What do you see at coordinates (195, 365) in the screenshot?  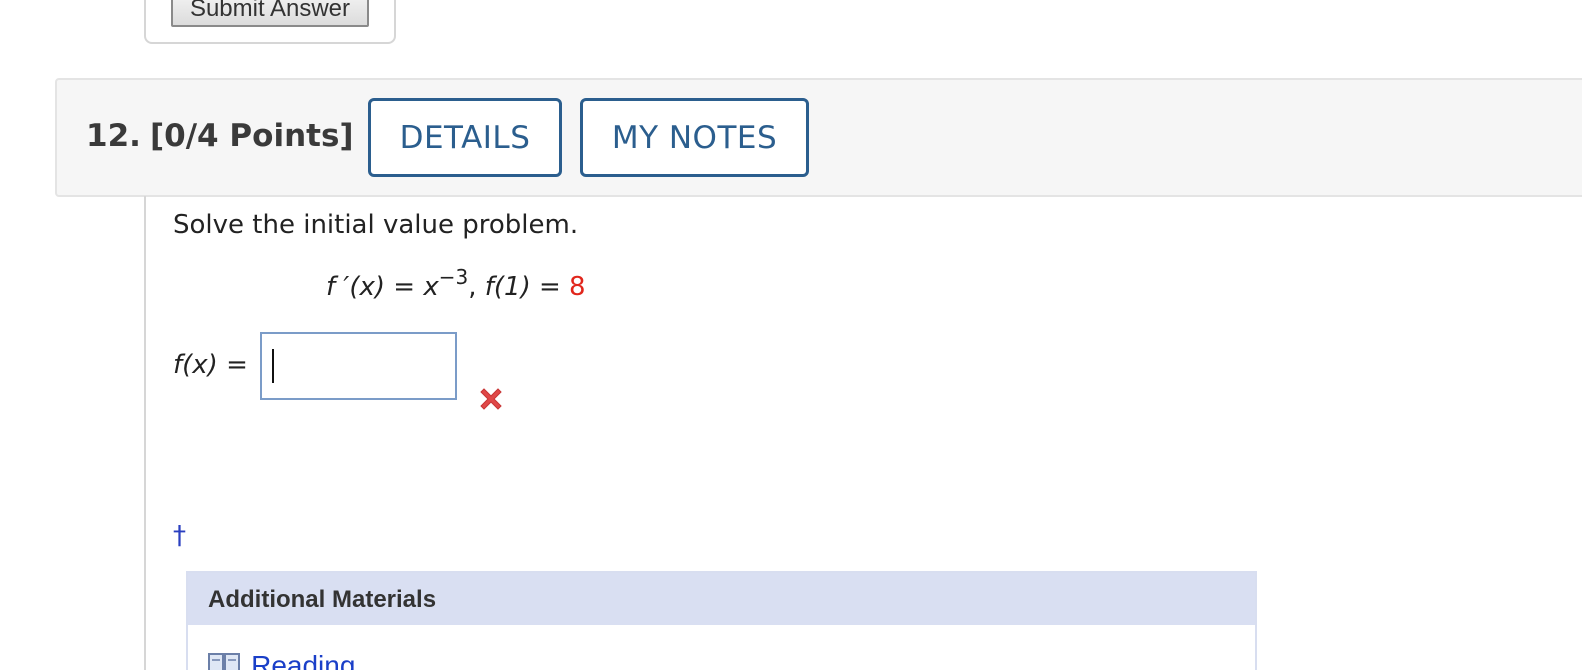 I see `answer-function-label: f(x)` at bounding box center [195, 365].